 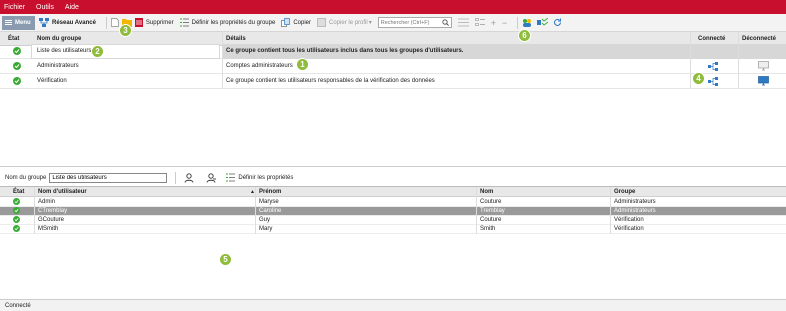 I want to click on user-row: Admin Maryse Couture Administrateurs, so click(x=393, y=202).